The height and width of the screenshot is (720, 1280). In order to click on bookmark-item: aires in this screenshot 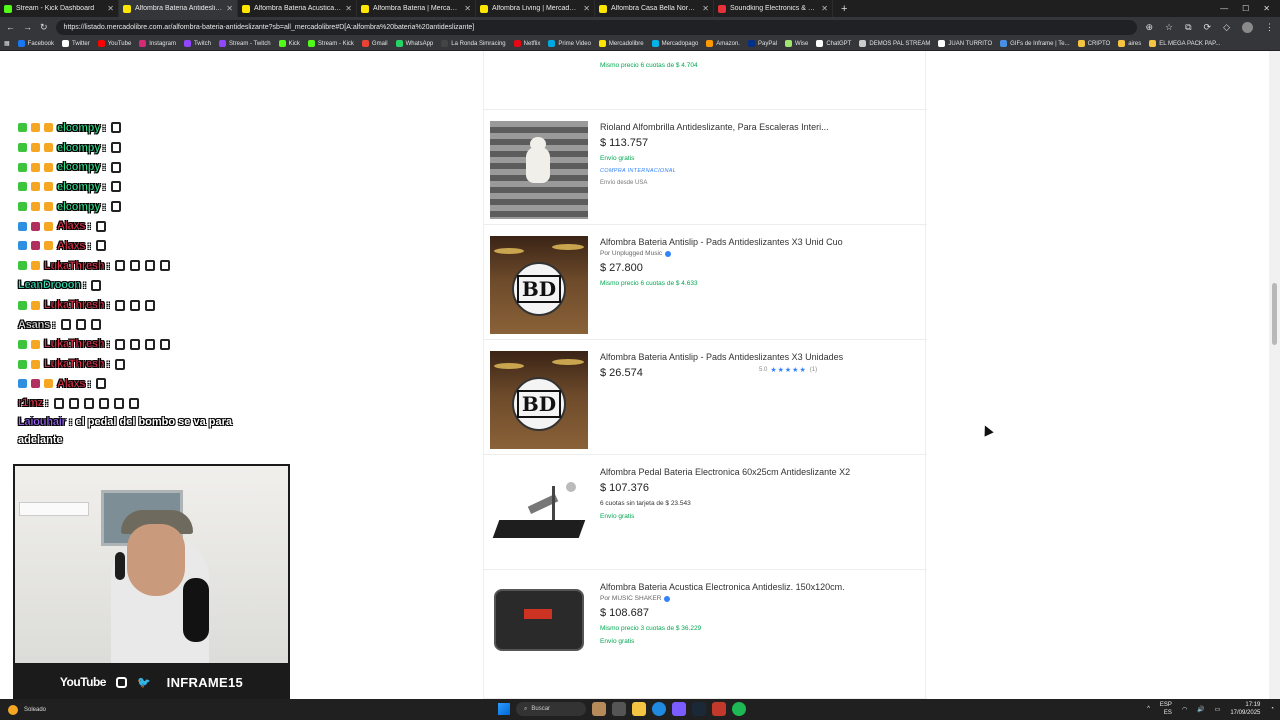, I will do `click(1129, 43)`.